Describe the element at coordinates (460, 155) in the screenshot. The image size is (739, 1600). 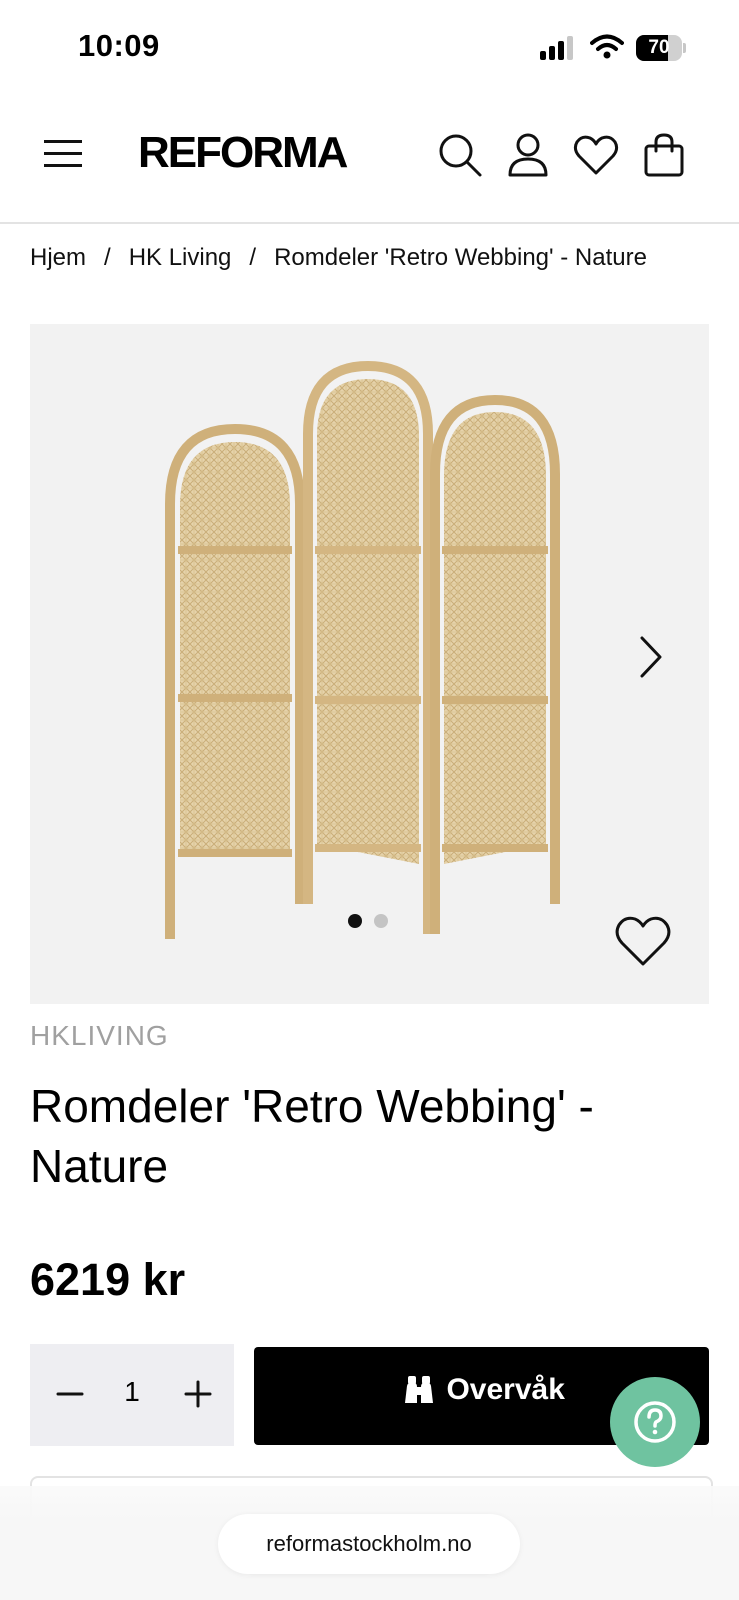
I see `search-icon` at that location.